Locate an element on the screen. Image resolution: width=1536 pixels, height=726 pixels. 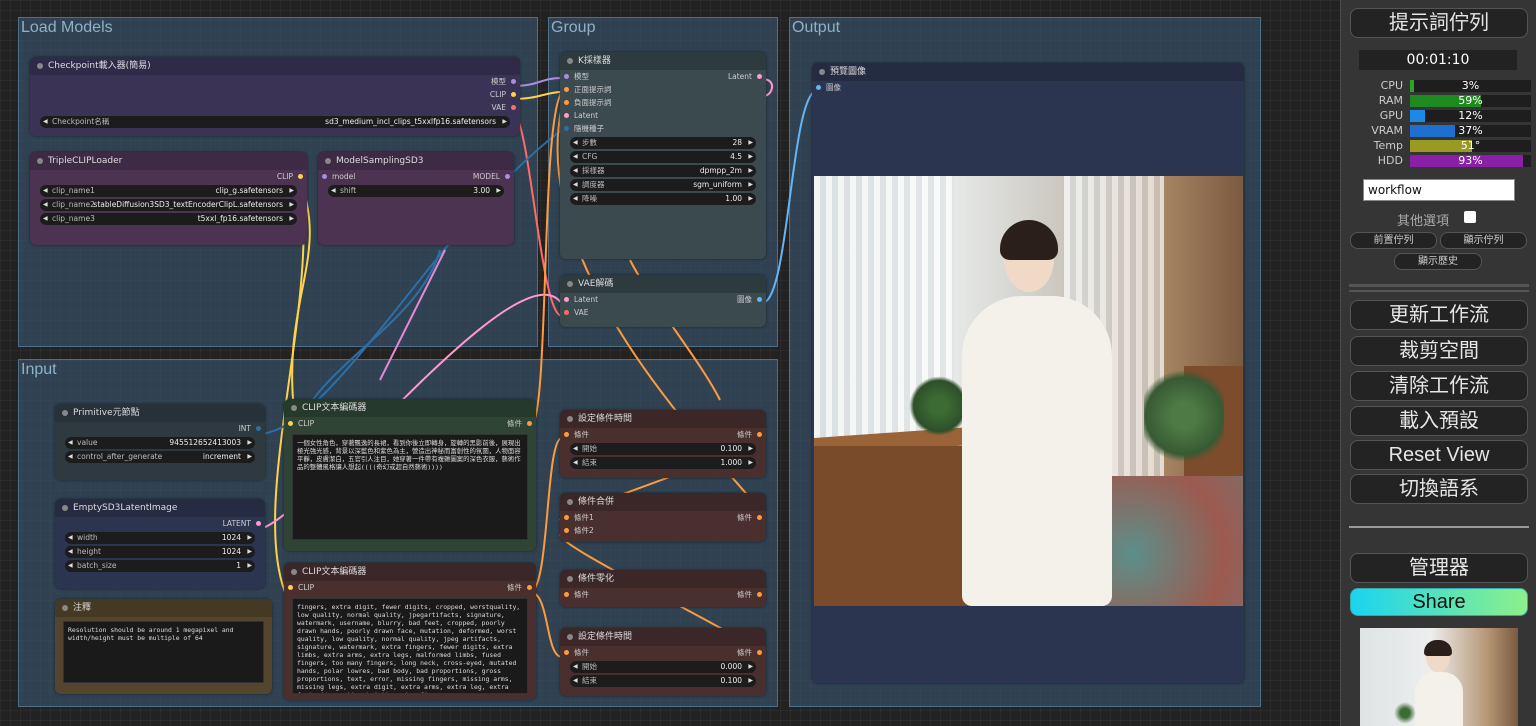
model-sampling-sd3-node: ModelSamplingSD3 model MODEL shift3.00 is located at coordinates (416, 198).